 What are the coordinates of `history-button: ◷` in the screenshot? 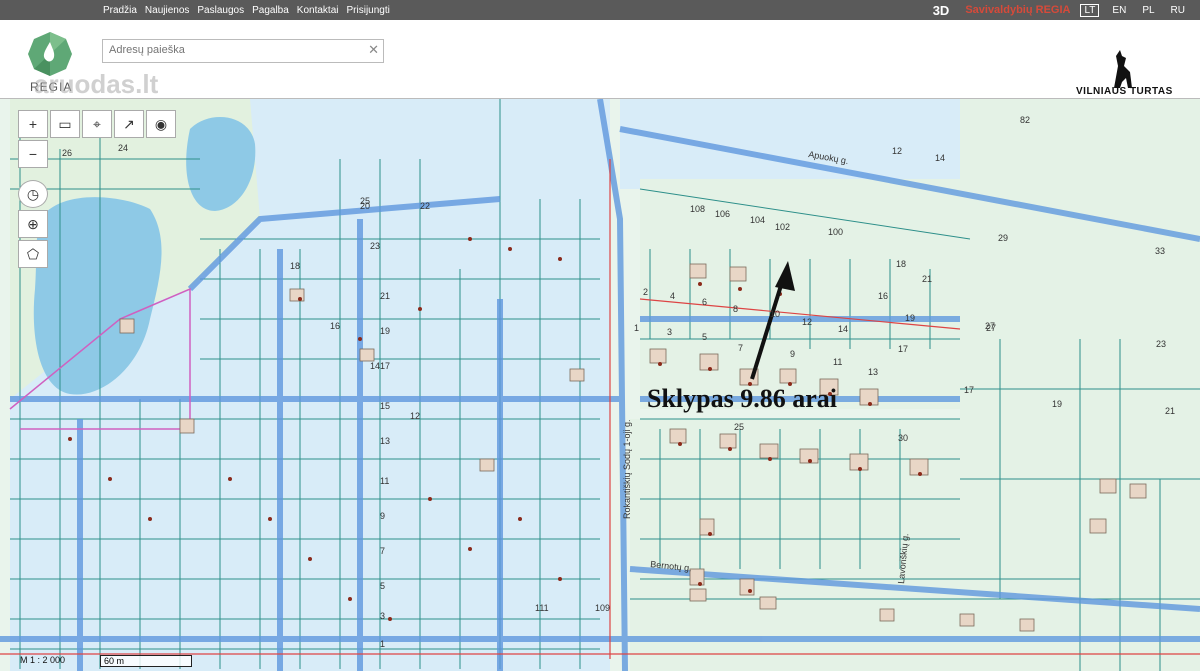 It's located at (33, 194).